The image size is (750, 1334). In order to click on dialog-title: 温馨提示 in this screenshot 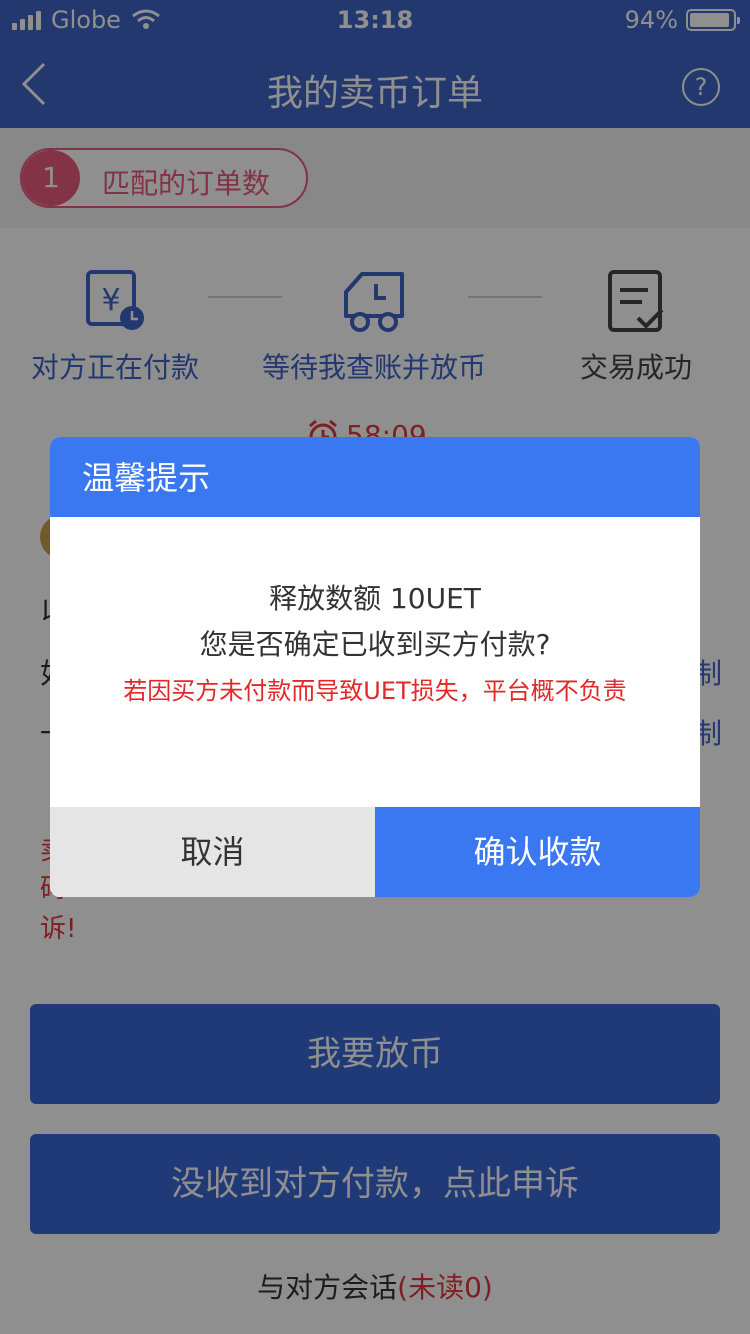, I will do `click(375, 477)`.